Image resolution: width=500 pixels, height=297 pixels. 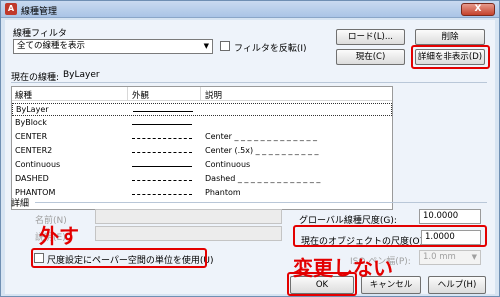 I want to click on table-row: PHANTOM Phantom, so click(x=202, y=193).